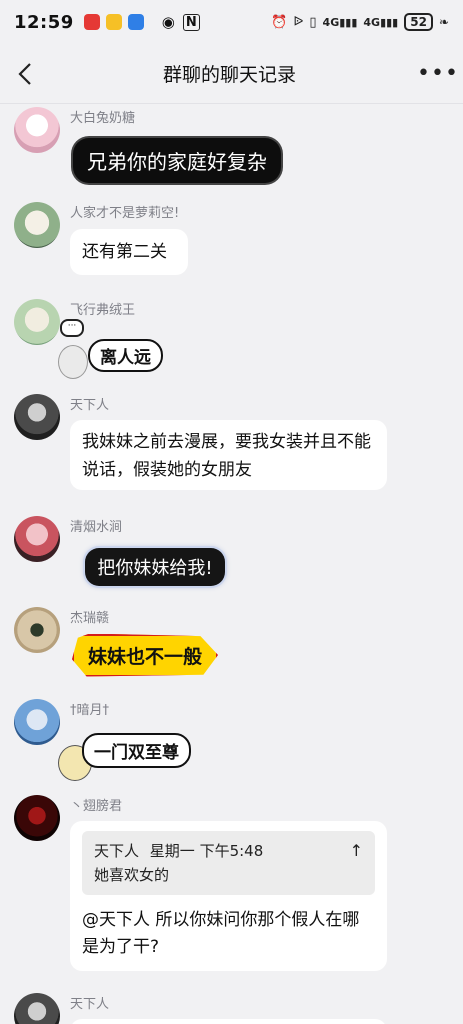 This screenshot has height=1024, width=463. I want to click on sticker-image: 把你妹妹给我!, so click(155, 567).